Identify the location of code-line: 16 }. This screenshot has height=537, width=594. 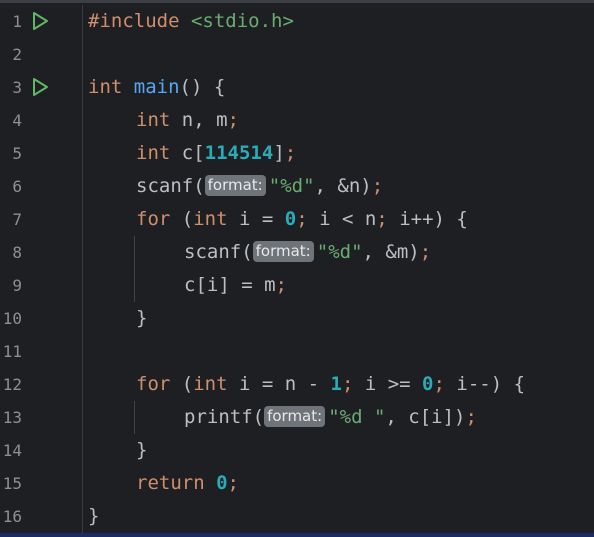
(297, 516).